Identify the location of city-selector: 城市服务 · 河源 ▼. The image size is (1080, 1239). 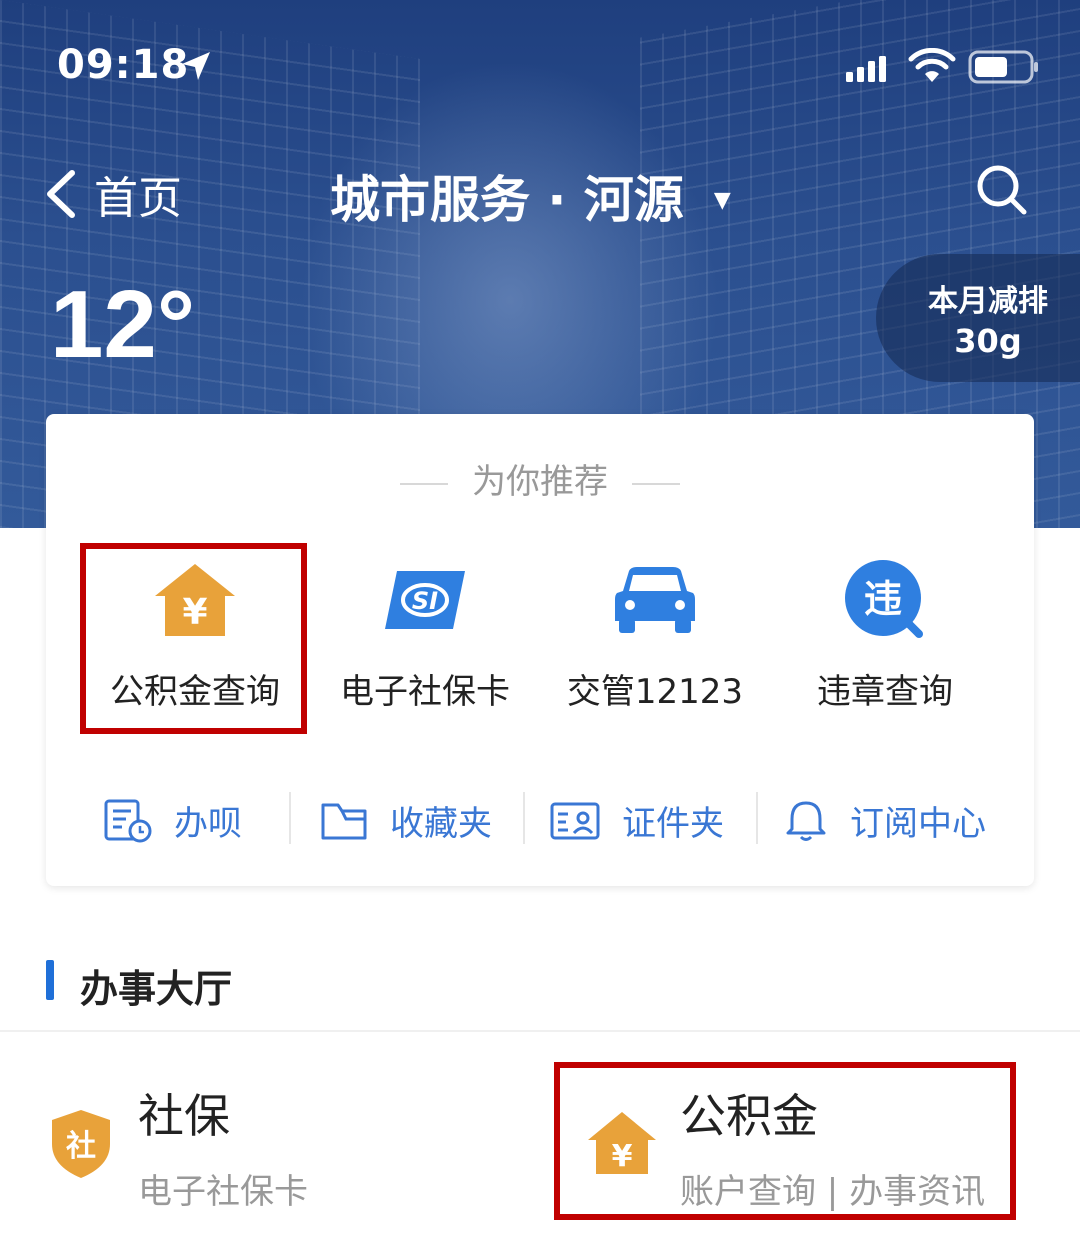
(530, 196).